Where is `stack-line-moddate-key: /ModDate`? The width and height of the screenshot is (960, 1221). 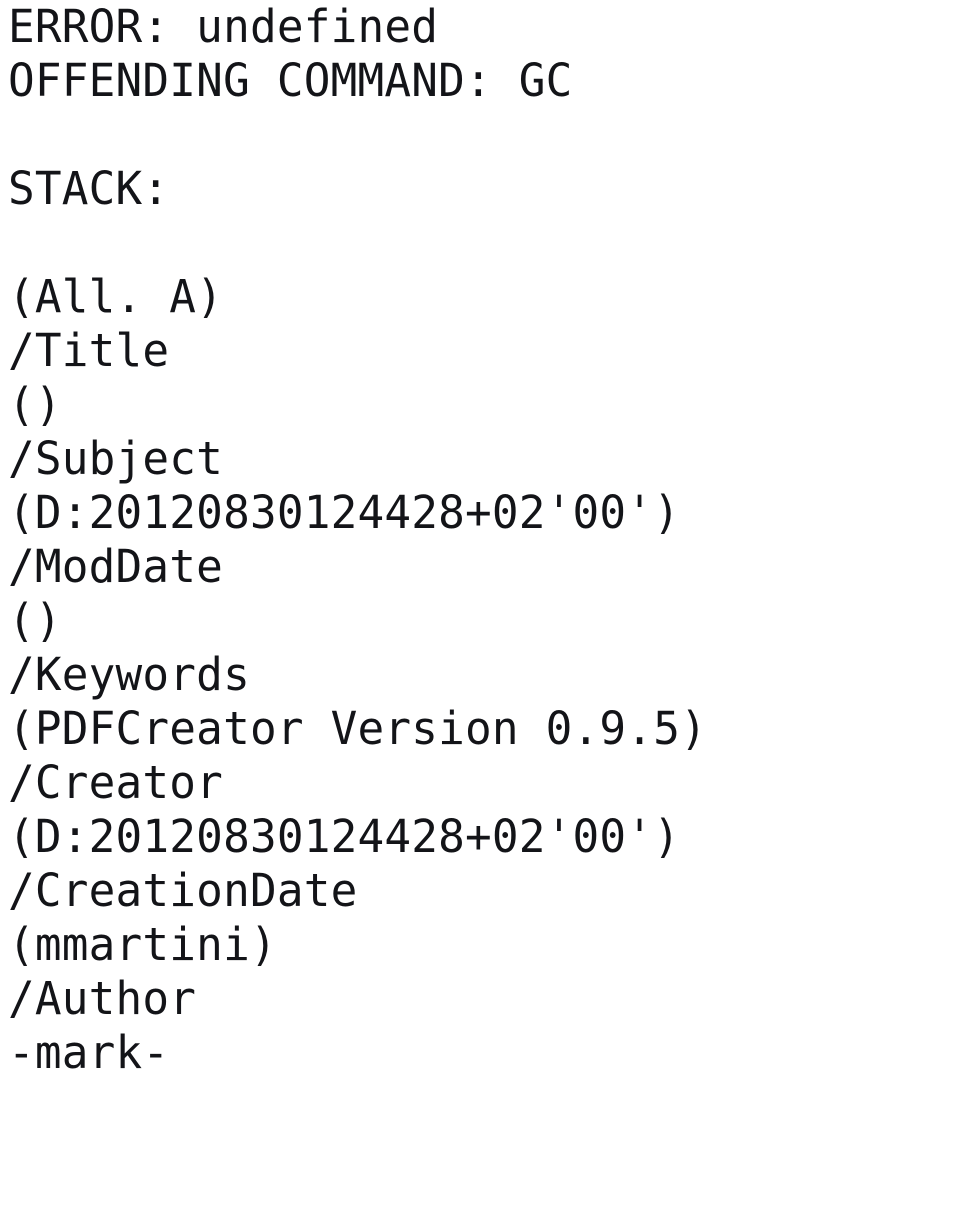 stack-line-moddate-key: /ModDate is located at coordinates (116, 566).